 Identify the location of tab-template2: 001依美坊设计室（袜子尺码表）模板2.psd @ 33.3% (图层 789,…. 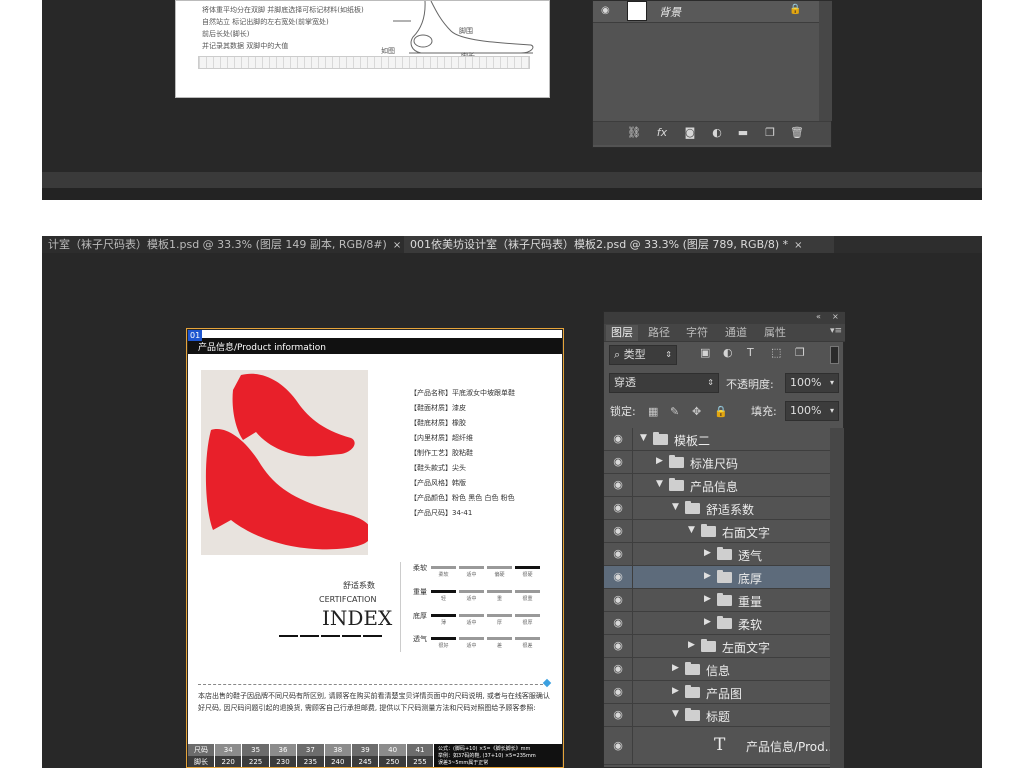
(619, 244).